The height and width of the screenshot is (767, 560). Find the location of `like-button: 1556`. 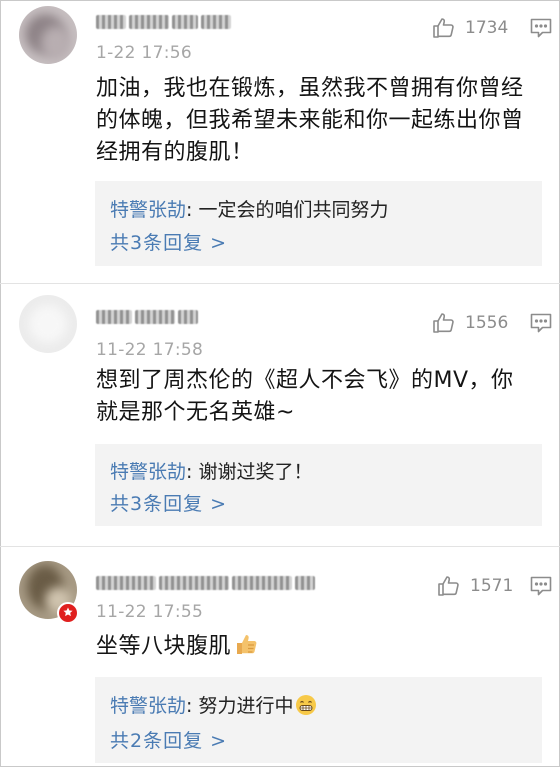

like-button: 1556 is located at coordinates (470, 323).